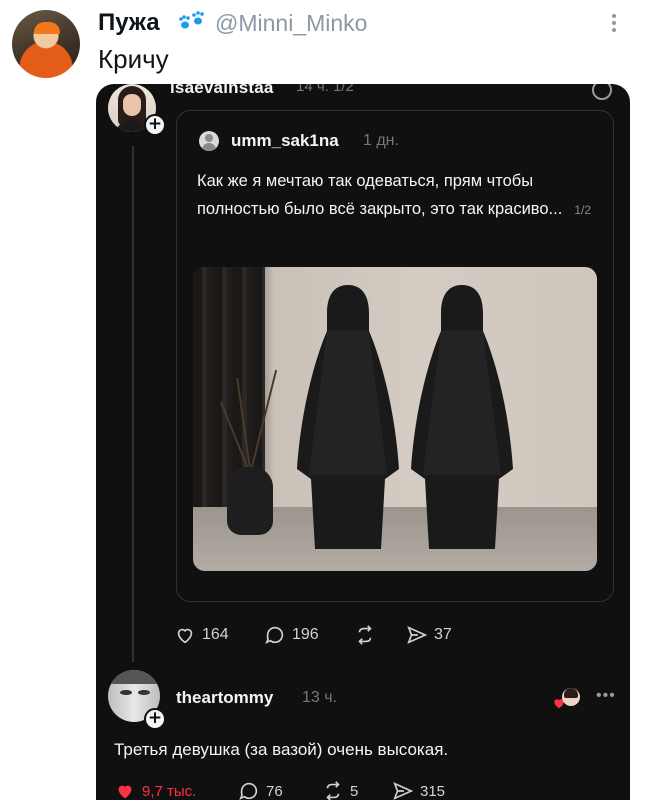 This screenshot has width=646, height=800. Describe the element at coordinates (602, 92) in the screenshot. I see `repost-indicator-icon` at that location.